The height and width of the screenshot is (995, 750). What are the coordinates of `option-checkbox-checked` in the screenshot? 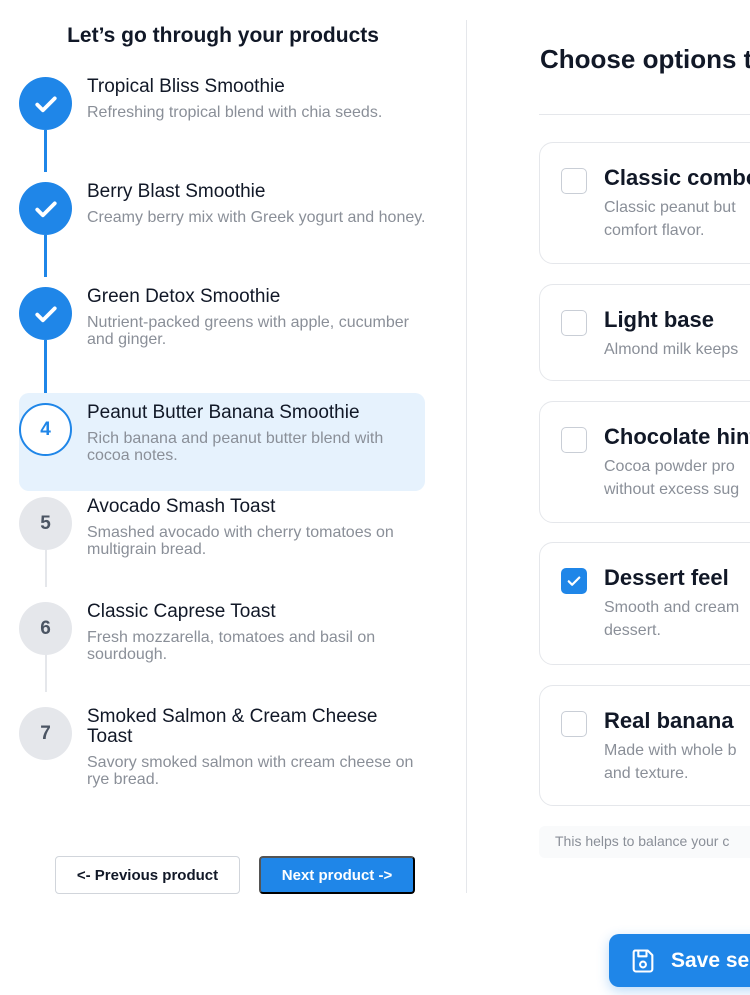 It's located at (574, 581).